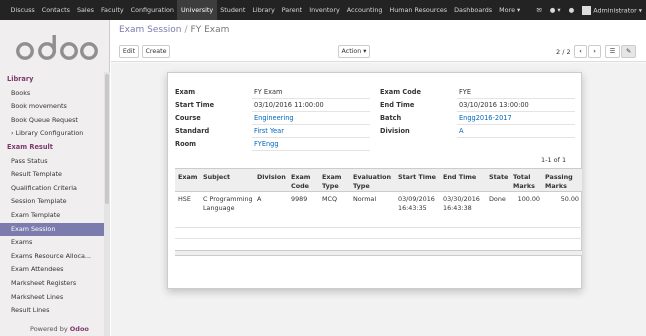 The image size is (646, 336). I want to click on field-value-course: Engineering, so click(274, 118).